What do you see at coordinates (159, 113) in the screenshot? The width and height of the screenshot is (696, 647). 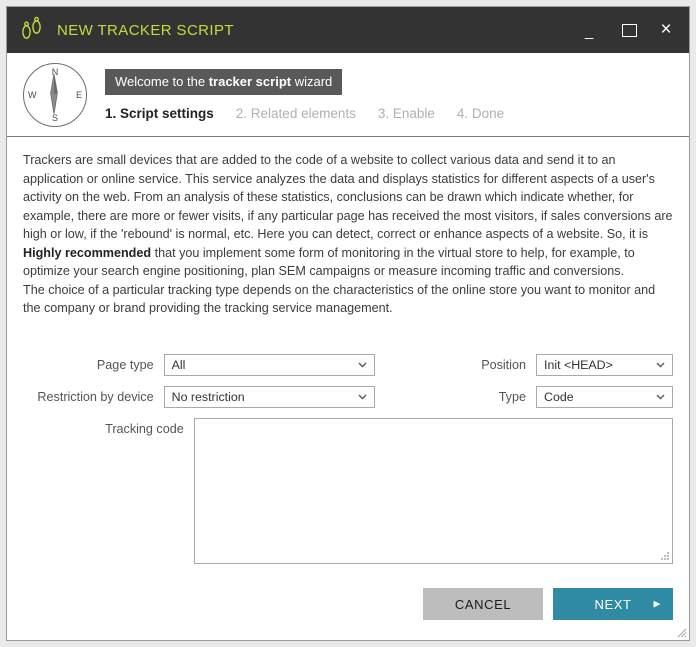 I see `step-script-settings: 1. Script settings` at bounding box center [159, 113].